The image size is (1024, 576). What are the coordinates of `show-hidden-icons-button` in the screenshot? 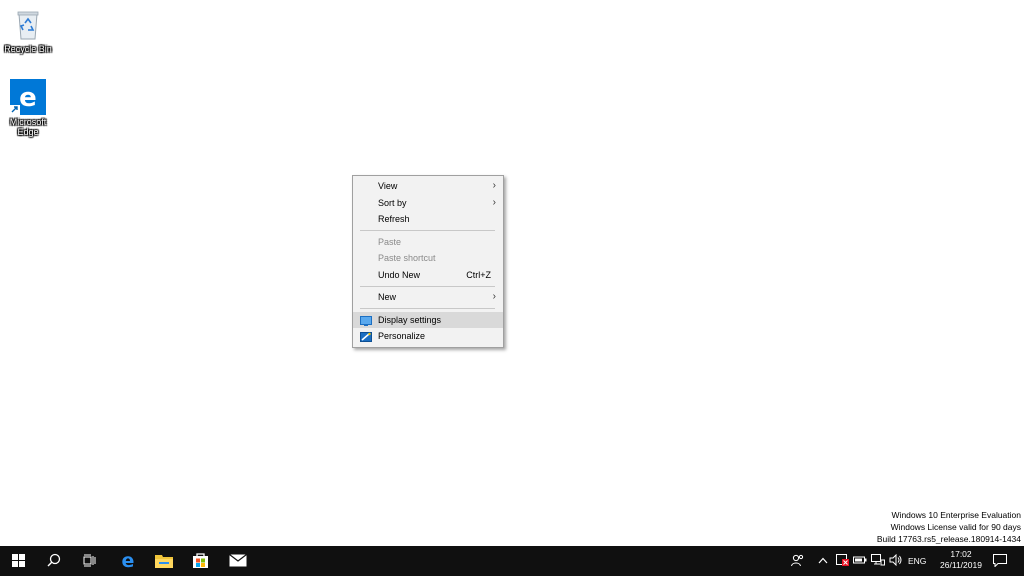 It's located at (823, 561).